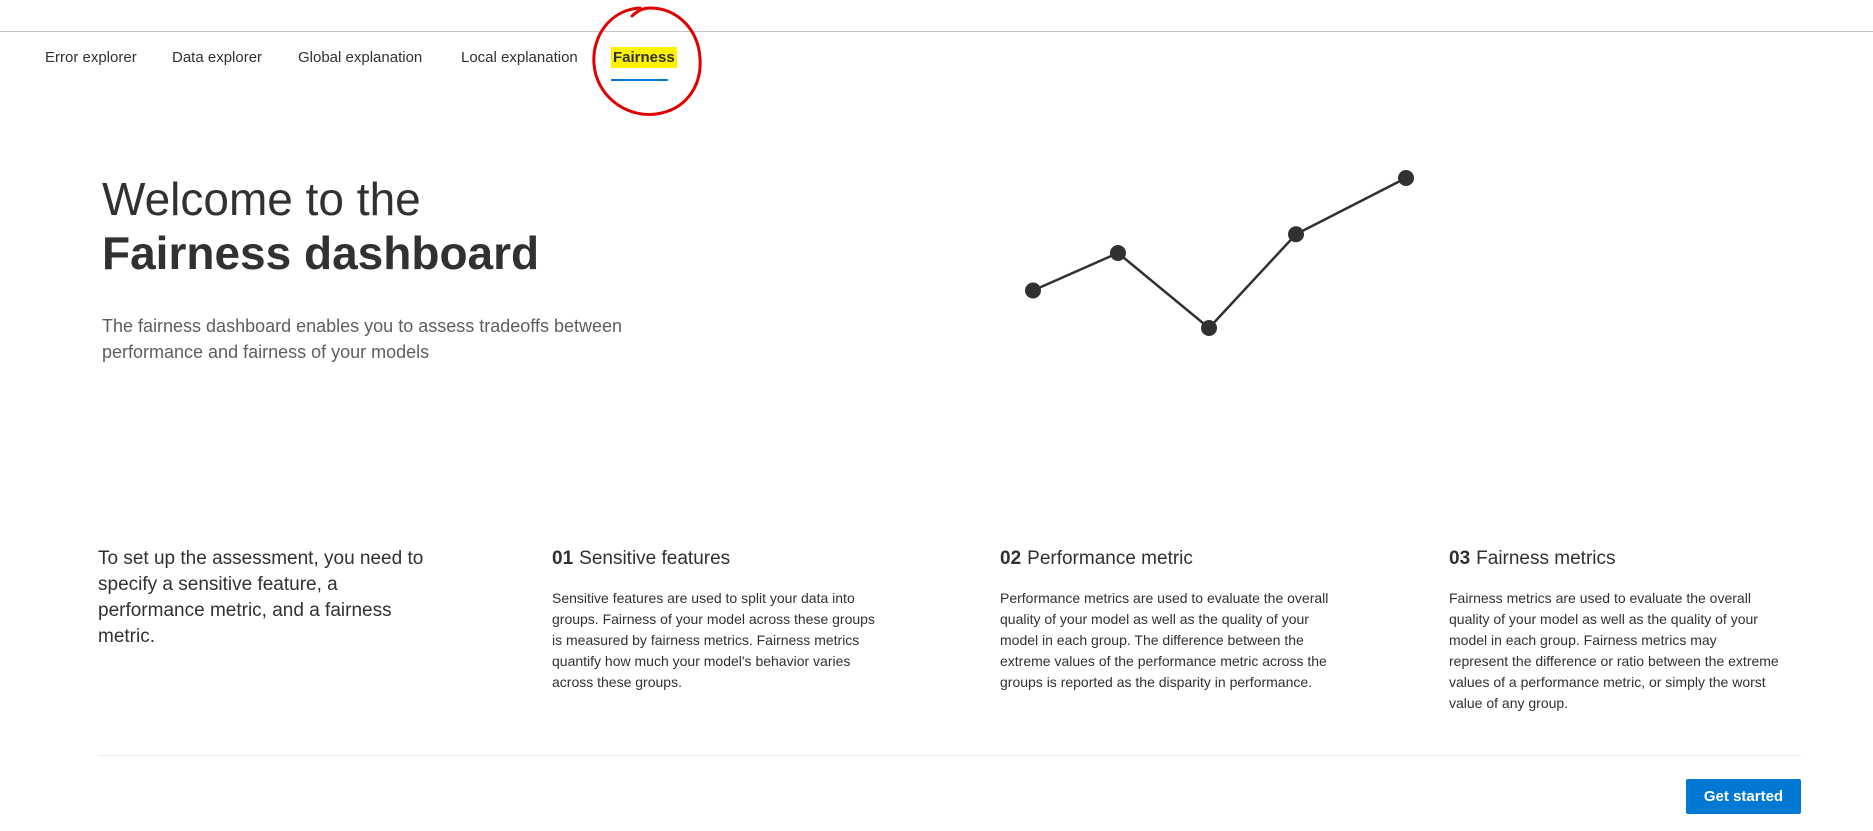 The image size is (1873, 831). Describe the element at coordinates (639, 80) in the screenshot. I see `selected-tab-indicator` at that location.